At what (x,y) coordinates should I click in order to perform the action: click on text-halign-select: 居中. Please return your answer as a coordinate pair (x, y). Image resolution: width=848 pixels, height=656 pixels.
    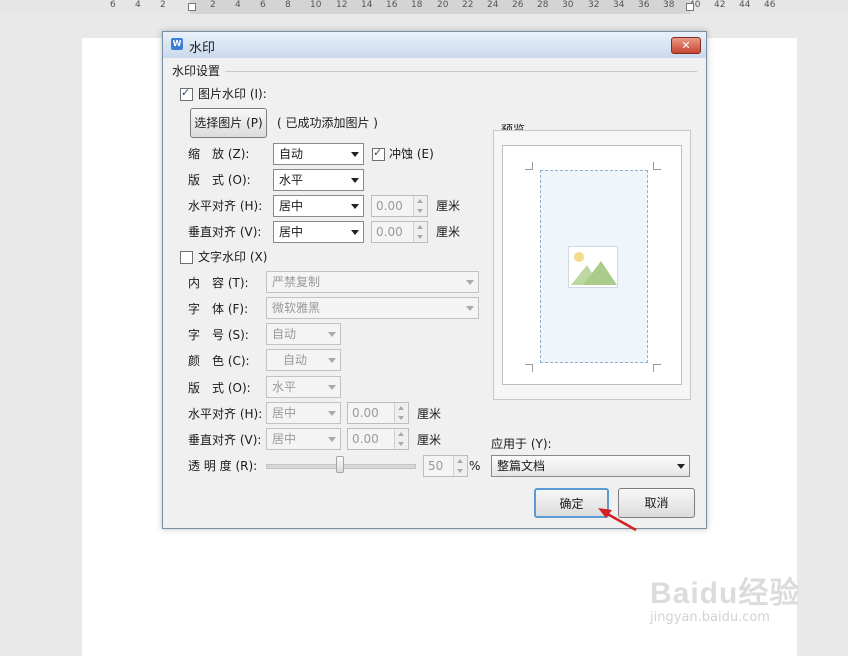
    Looking at the image, I should click on (303, 413).